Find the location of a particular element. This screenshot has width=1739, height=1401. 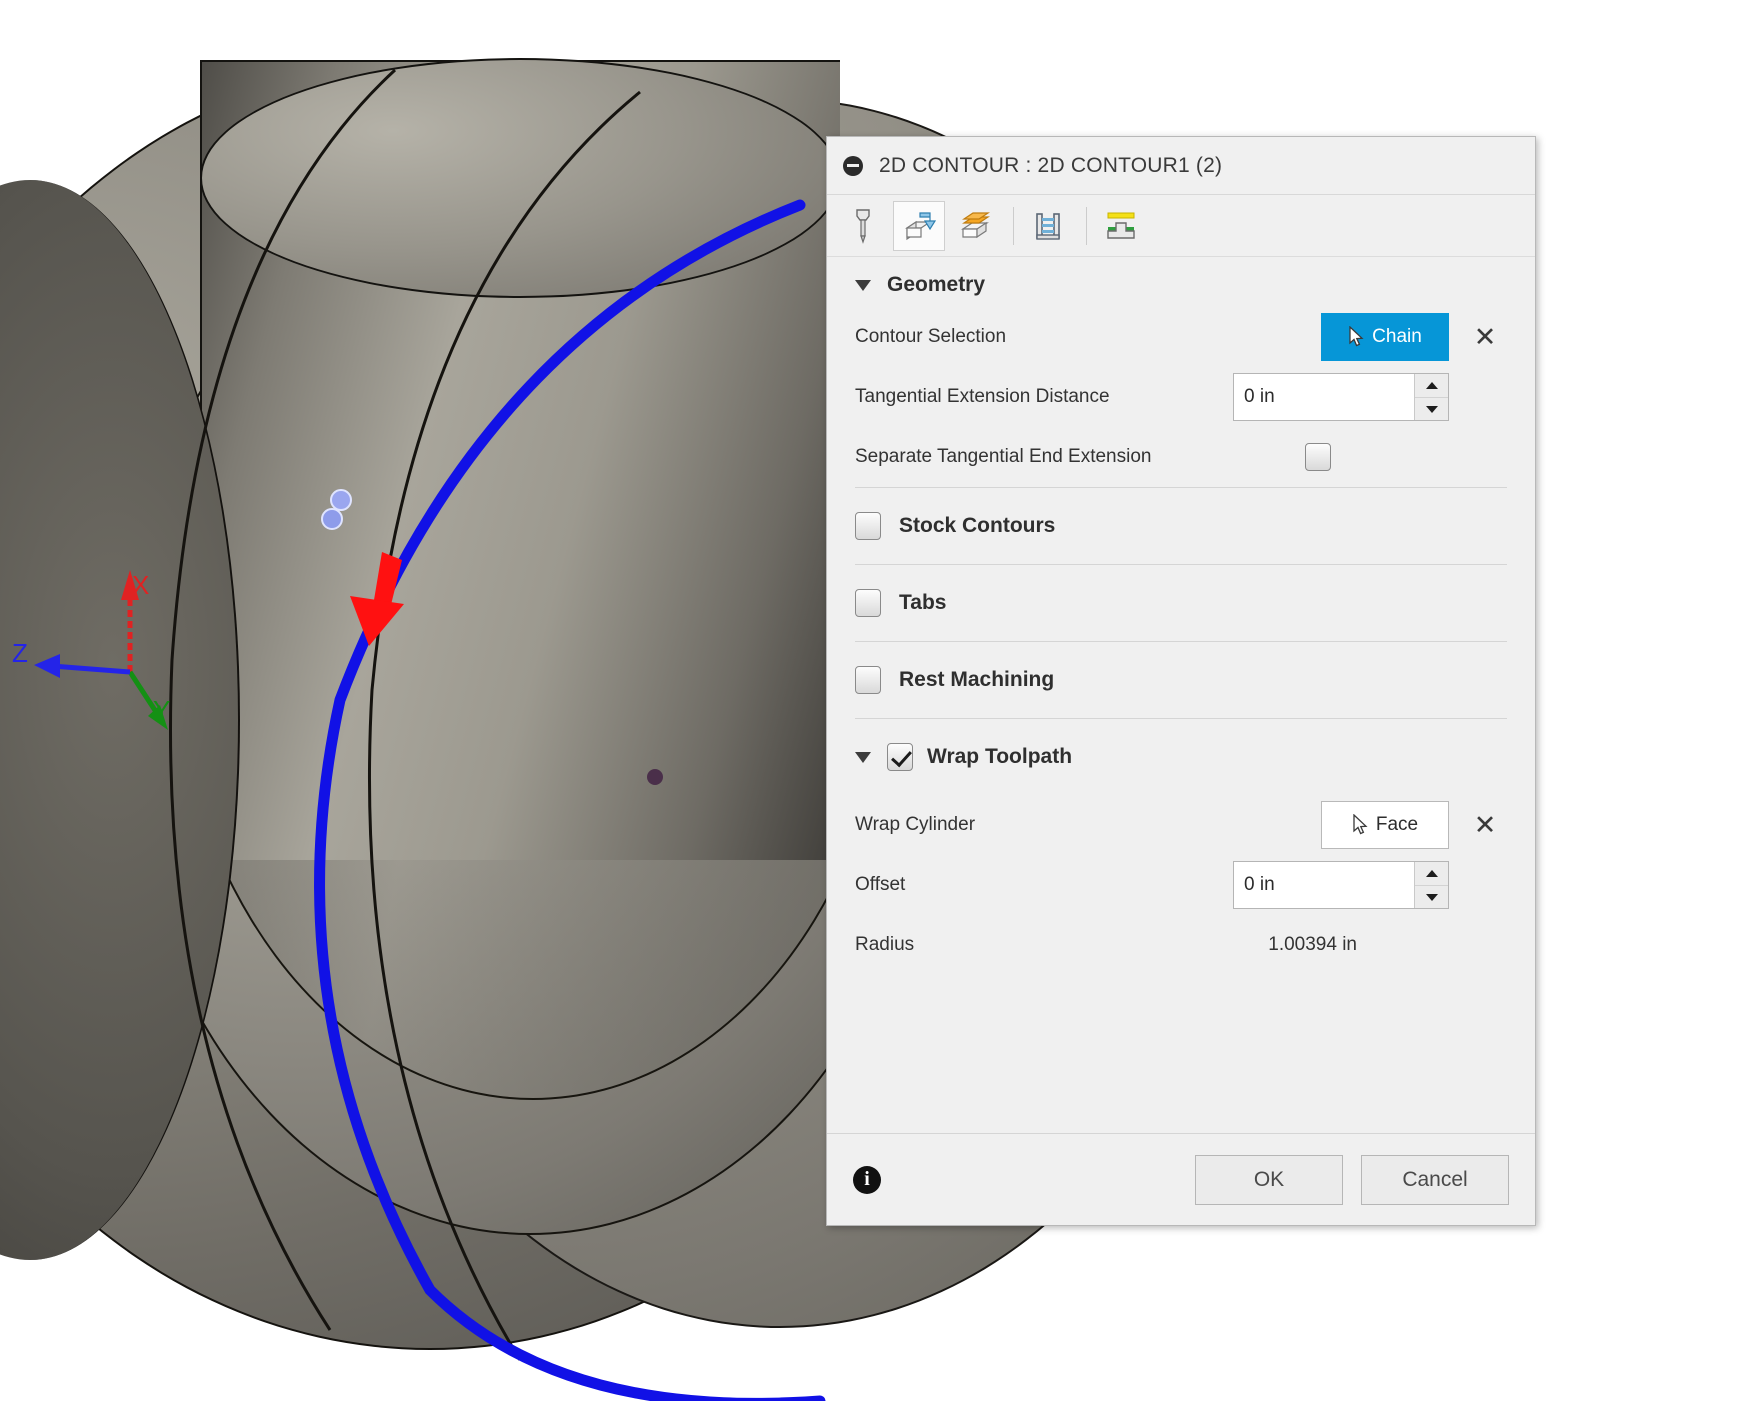

dialog-titlebar: 2D CONTOUR : 2D CONTOUR1 (2) is located at coordinates (1181, 166).